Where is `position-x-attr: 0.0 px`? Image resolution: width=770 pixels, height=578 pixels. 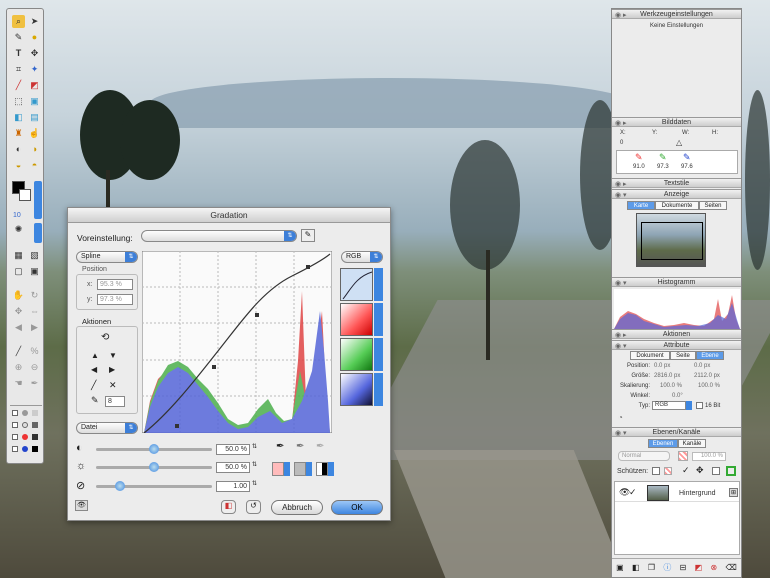 position-x-attr: 0.0 px is located at coordinates (662, 366).